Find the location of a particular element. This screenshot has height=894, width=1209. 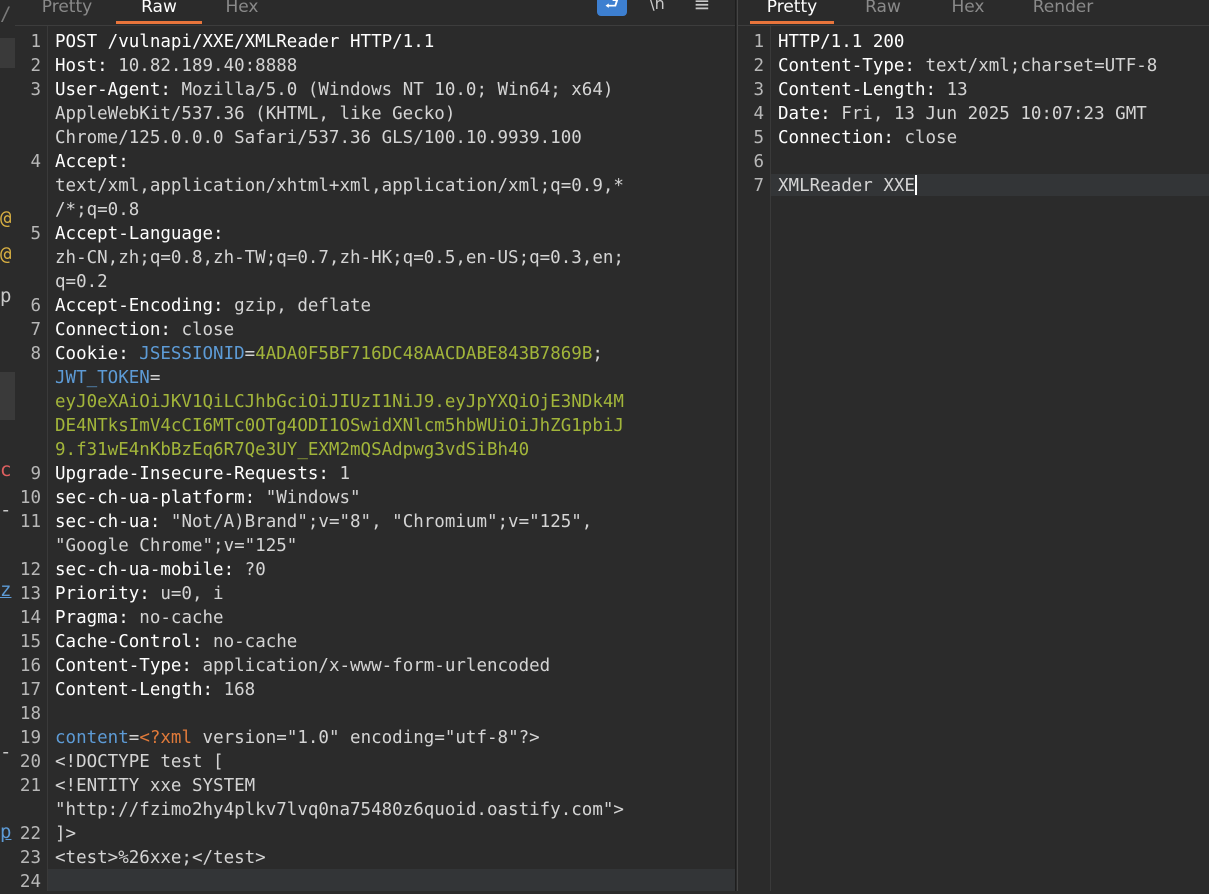

line-text: Accept-Language: is located at coordinates (388, 234).